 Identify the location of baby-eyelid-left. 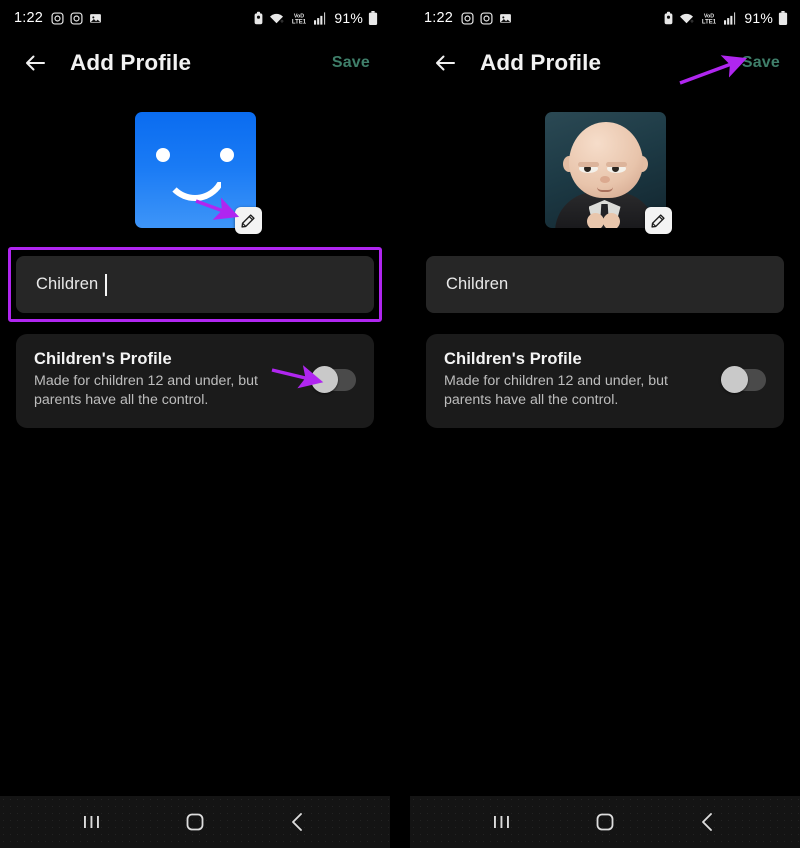
(588, 164).